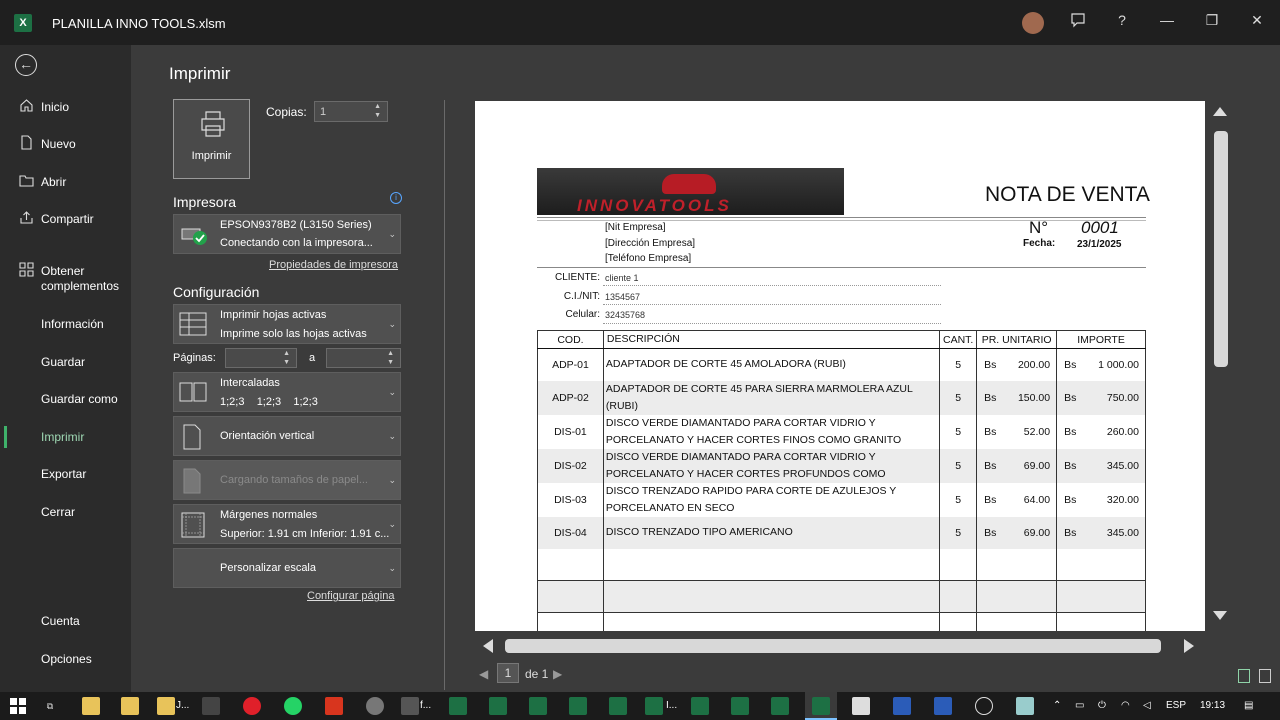  What do you see at coordinates (65, 182) in the screenshot?
I see `nav-abrir: Abrir` at bounding box center [65, 182].